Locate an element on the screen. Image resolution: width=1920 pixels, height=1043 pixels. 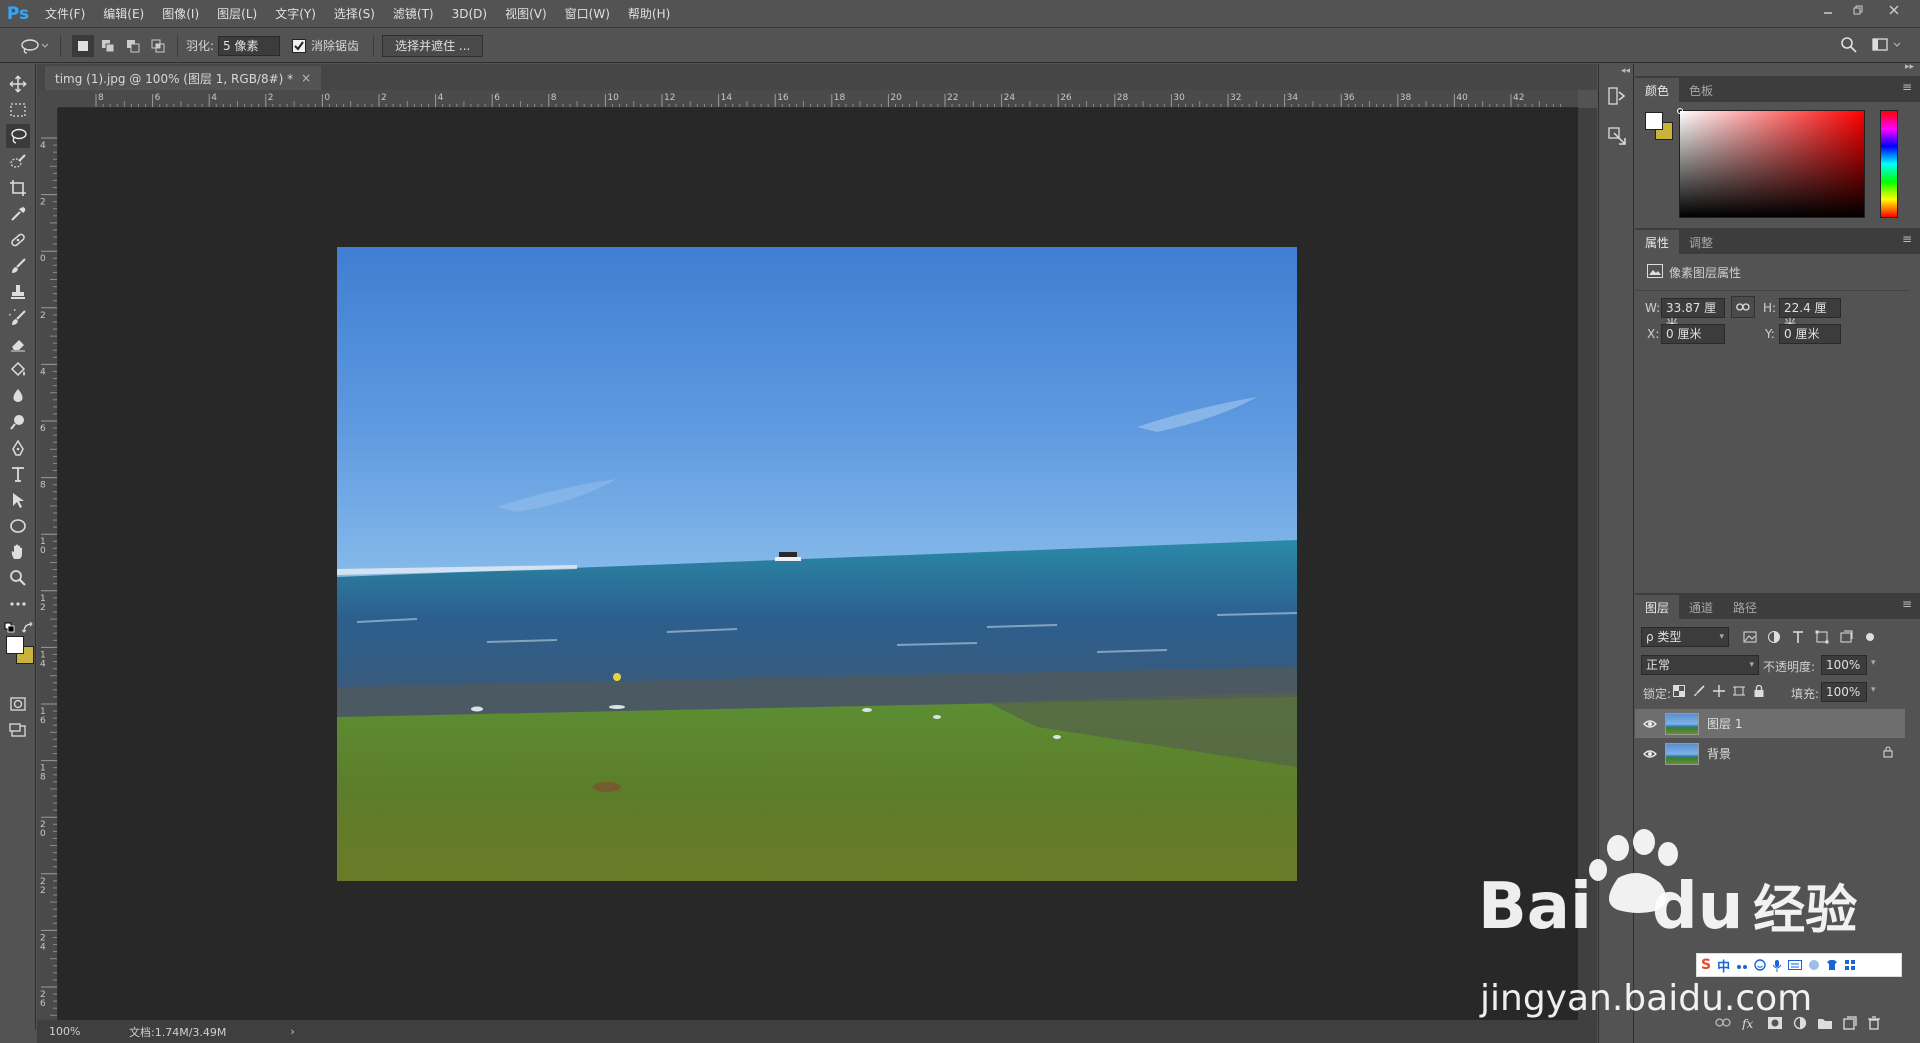
menu-3d: 3D(D) is located at coordinates (469, 14).